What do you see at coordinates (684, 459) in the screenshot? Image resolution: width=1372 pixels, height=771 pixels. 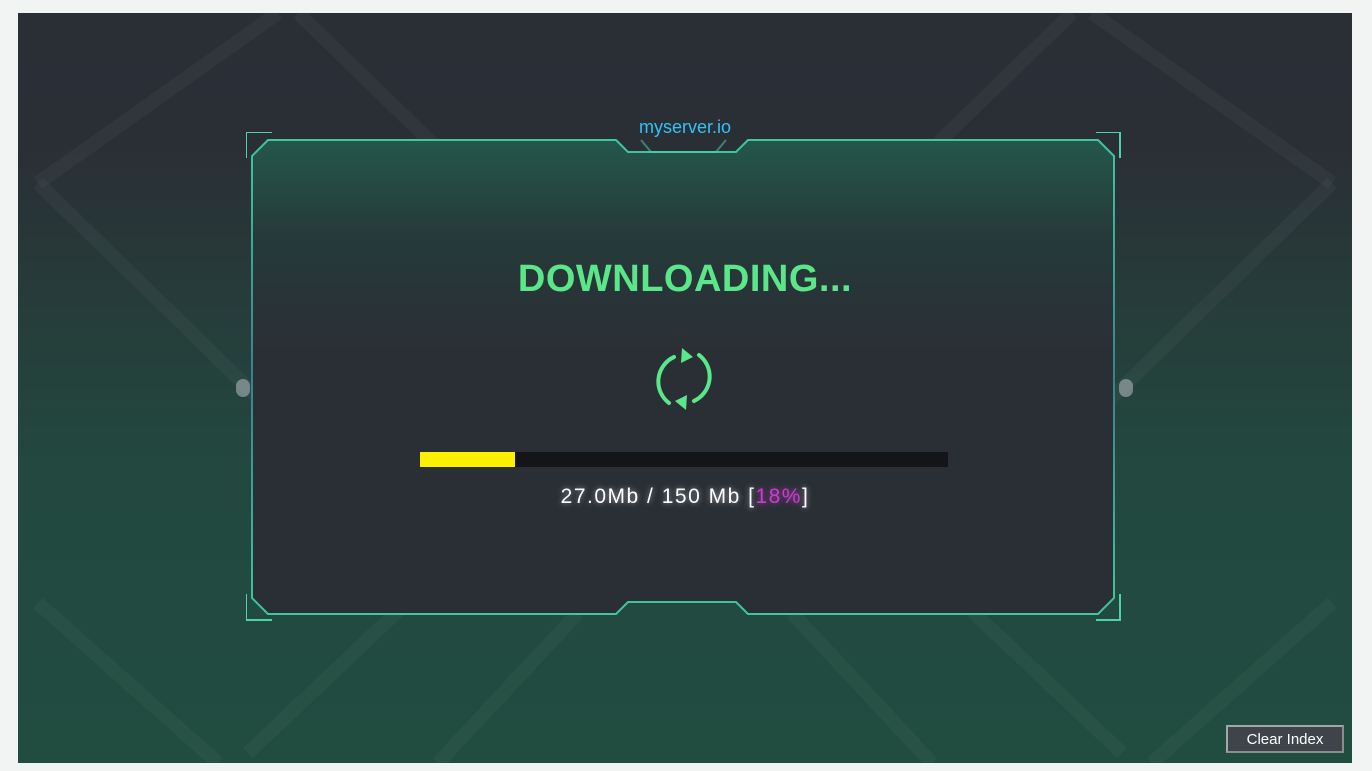 I see `download-progress-bar` at bounding box center [684, 459].